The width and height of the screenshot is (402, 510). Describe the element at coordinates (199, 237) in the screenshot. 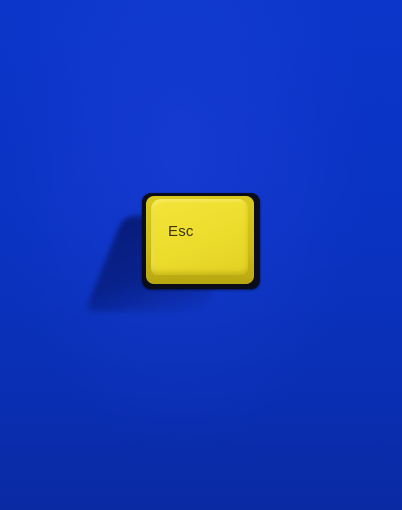

I see `esc-keycap` at that location.